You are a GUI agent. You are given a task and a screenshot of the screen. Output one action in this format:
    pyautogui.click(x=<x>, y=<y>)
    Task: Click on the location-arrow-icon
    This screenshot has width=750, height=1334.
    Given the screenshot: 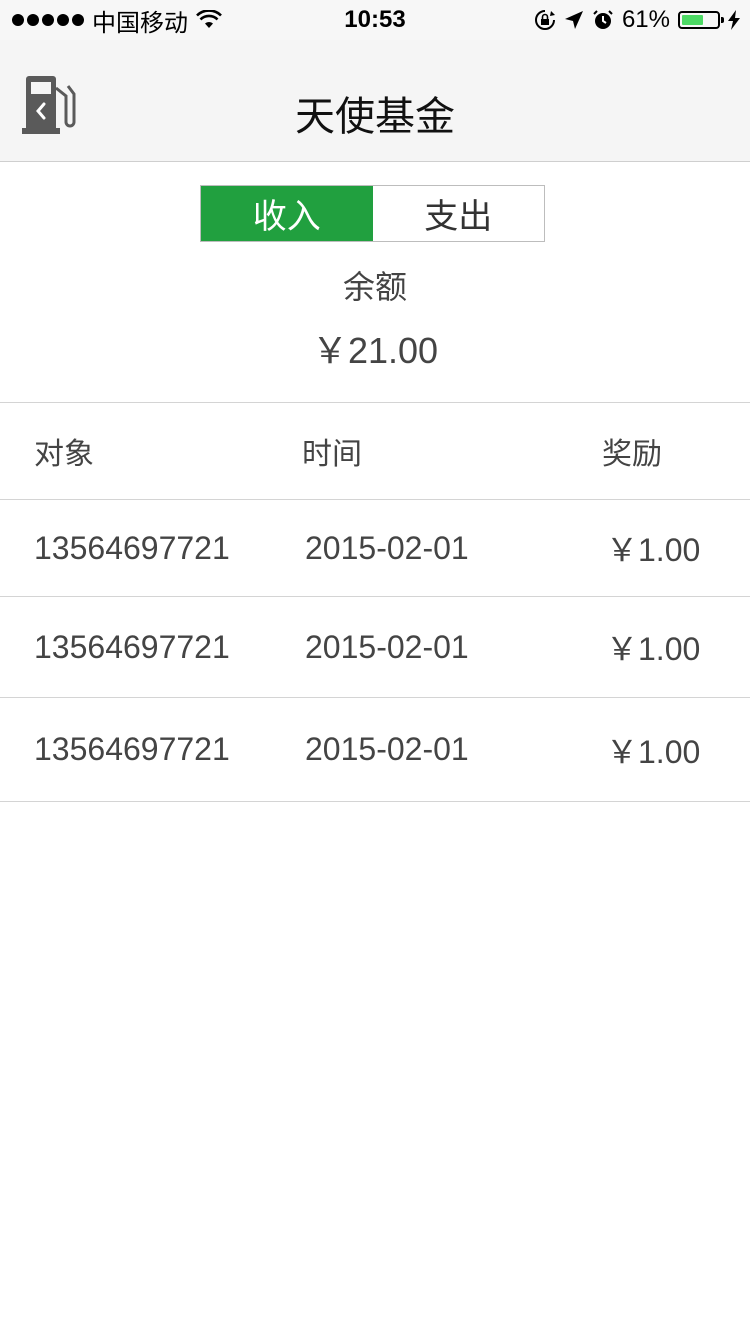 What is the action you would take?
    pyautogui.click(x=573, y=20)
    